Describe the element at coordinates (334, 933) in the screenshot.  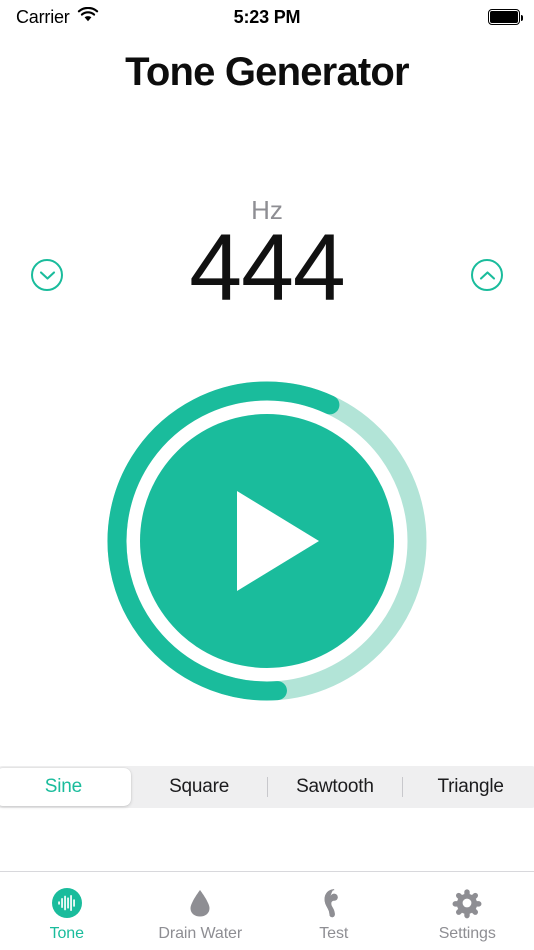
I see `tab-label: Test` at that location.